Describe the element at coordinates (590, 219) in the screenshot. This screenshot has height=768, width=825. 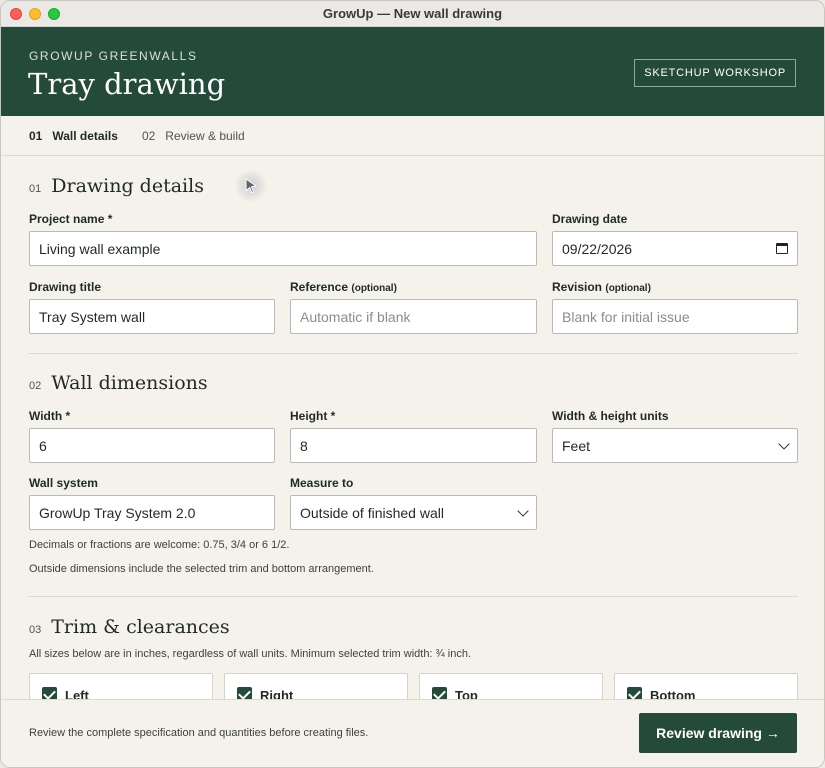
I see `drawing-date-label: Drawing date` at that location.